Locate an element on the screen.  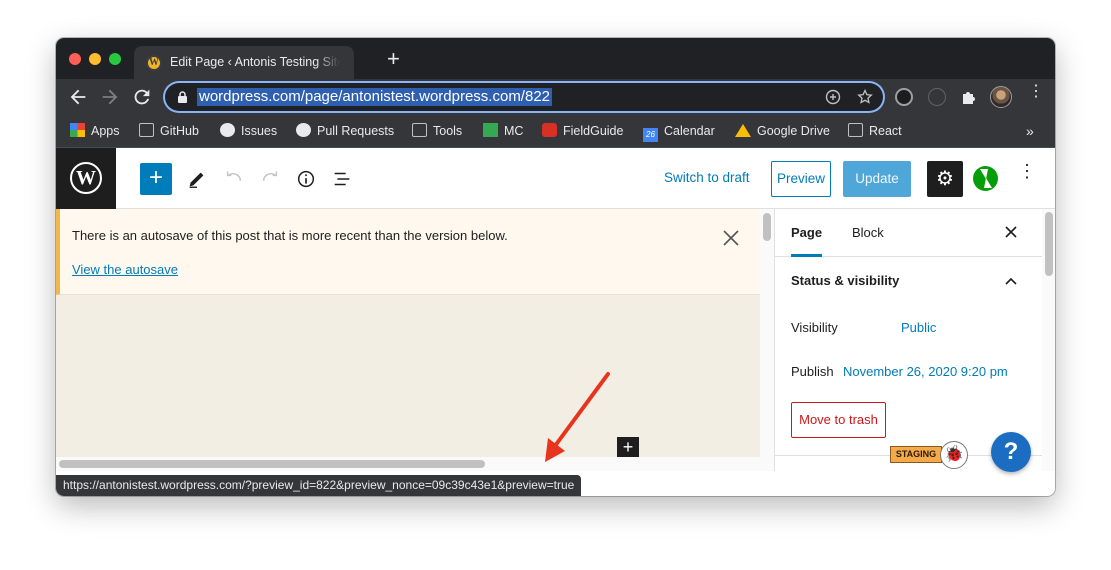
puzzle-extensions-icon is located at coordinates (969, 97).